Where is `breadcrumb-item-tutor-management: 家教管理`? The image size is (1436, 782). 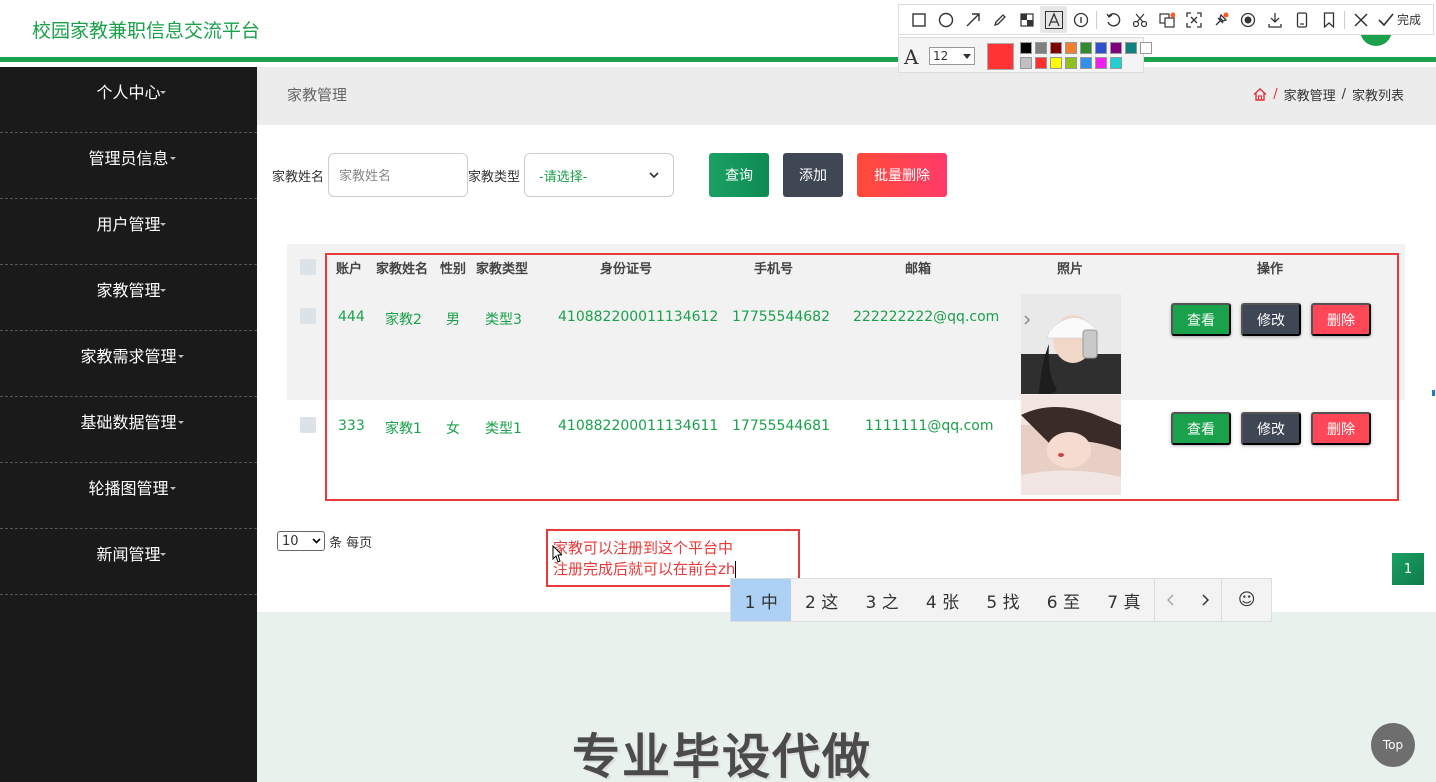 breadcrumb-item-tutor-management: 家教管理 is located at coordinates (1310, 94).